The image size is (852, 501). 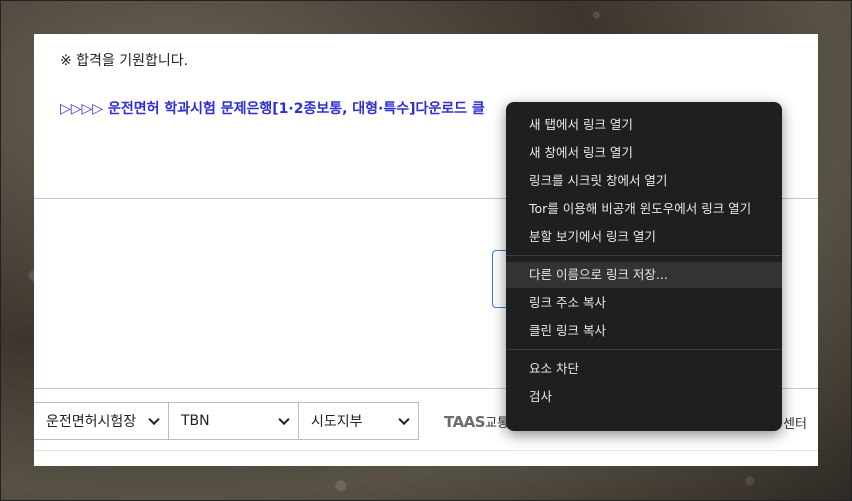 I want to click on download-link: ▷▷▷▷ 운전면허 학과시험 문제은행[1·2종보통, 대형·특수]다운로드 클, so click(x=272, y=108).